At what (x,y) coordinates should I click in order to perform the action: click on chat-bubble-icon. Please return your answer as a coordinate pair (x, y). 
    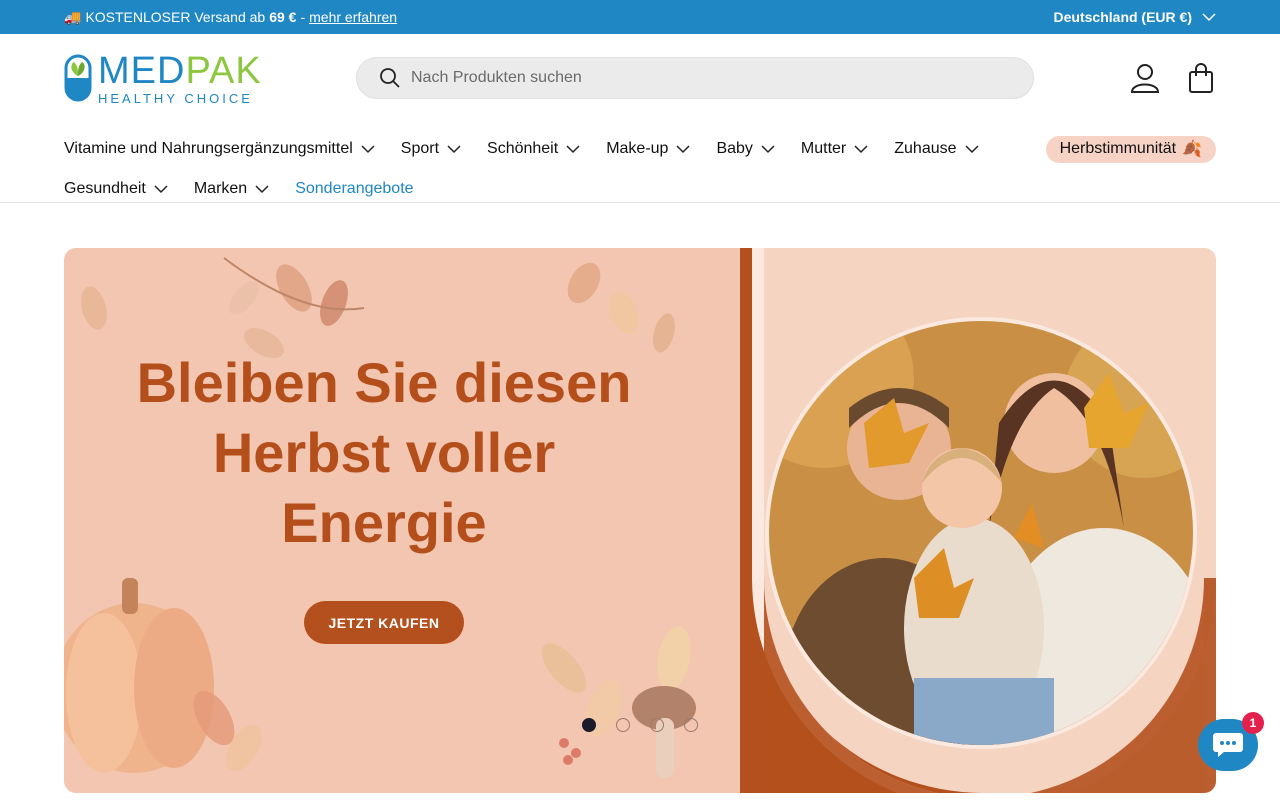
    Looking at the image, I should click on (1228, 745).